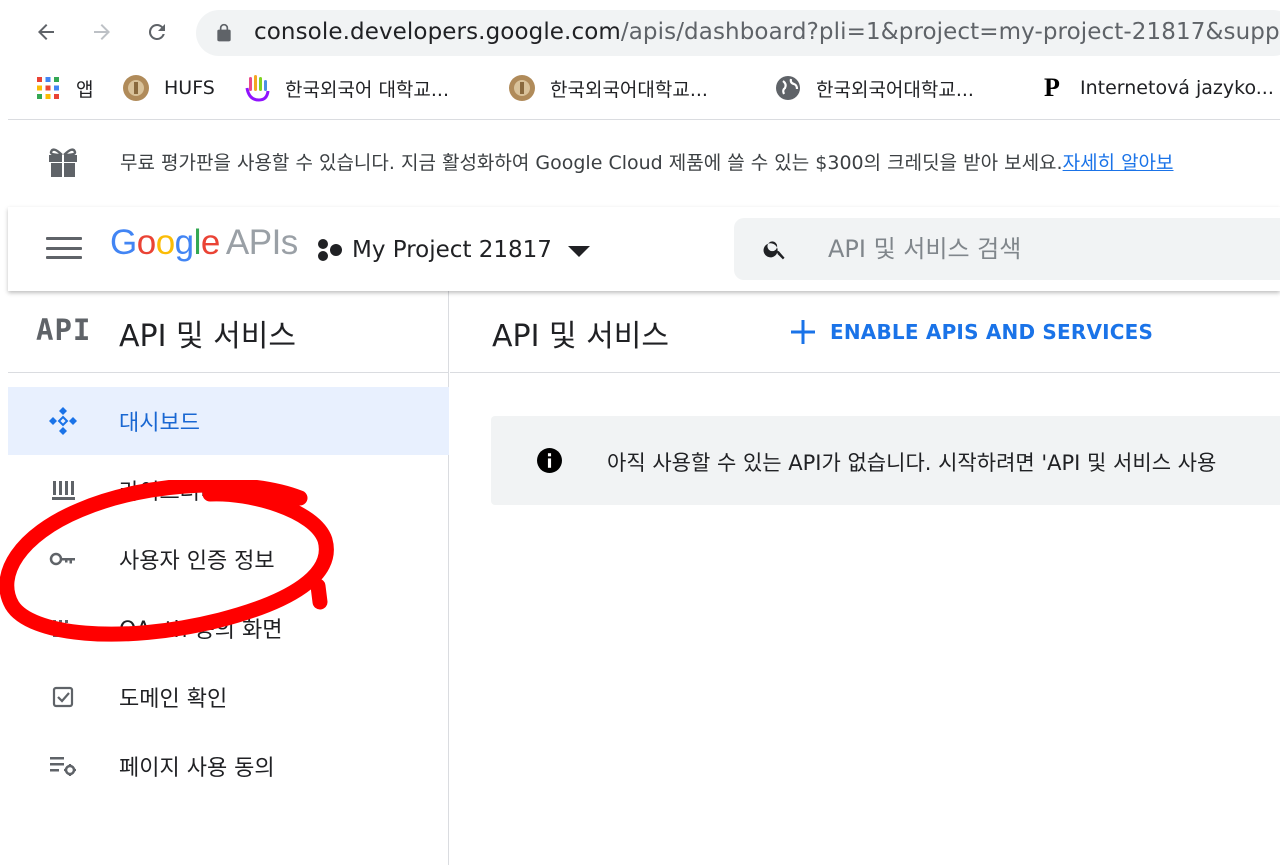 The width and height of the screenshot is (1280, 865). I want to click on sidebar-item-oauth-consent: OAuth 동의 화면, so click(228, 628).